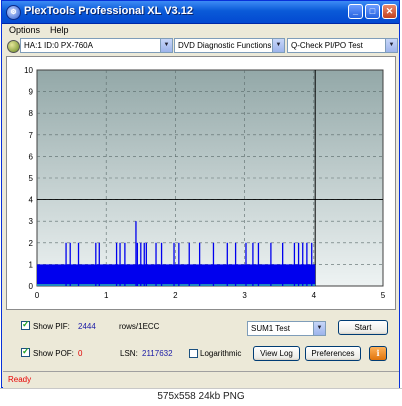 The height and width of the screenshot is (406, 402). What do you see at coordinates (389, 11) in the screenshot?
I see `close-button: ✕` at bounding box center [389, 11].